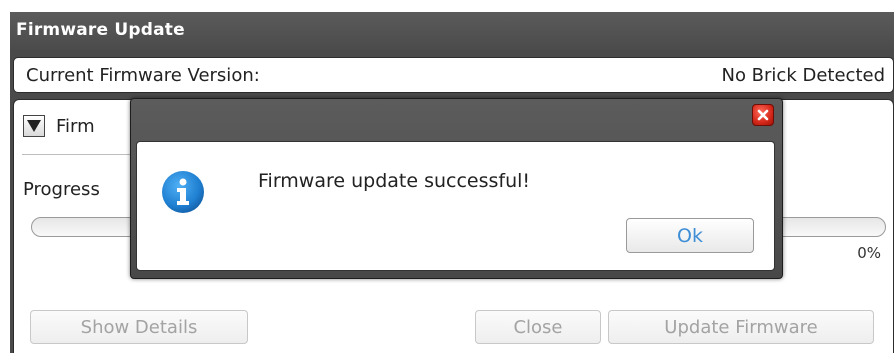 The height and width of the screenshot is (353, 894). I want to click on separator, so click(77, 154).